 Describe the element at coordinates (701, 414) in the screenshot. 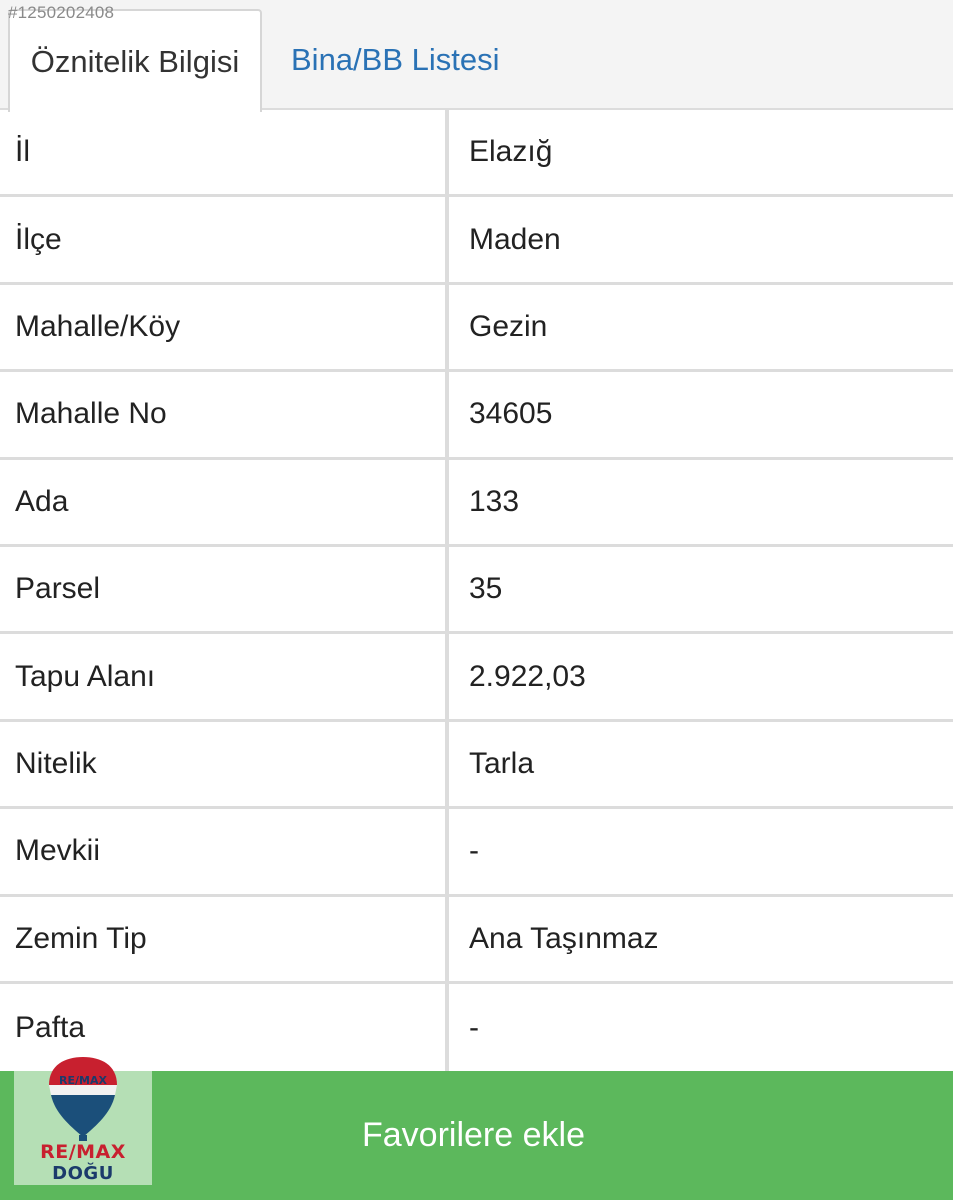

I see `row-value: 34605` at that location.